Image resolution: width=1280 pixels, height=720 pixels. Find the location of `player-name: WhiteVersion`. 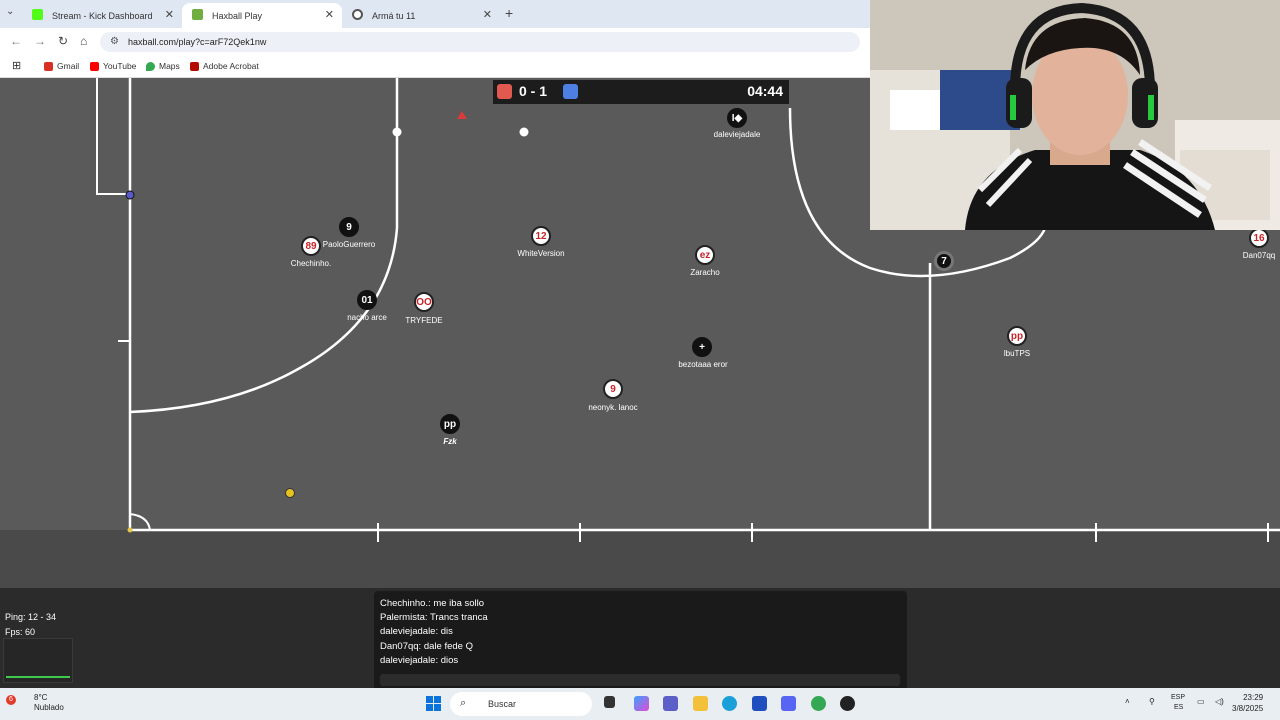

player-name: WhiteVersion is located at coordinates (541, 253).